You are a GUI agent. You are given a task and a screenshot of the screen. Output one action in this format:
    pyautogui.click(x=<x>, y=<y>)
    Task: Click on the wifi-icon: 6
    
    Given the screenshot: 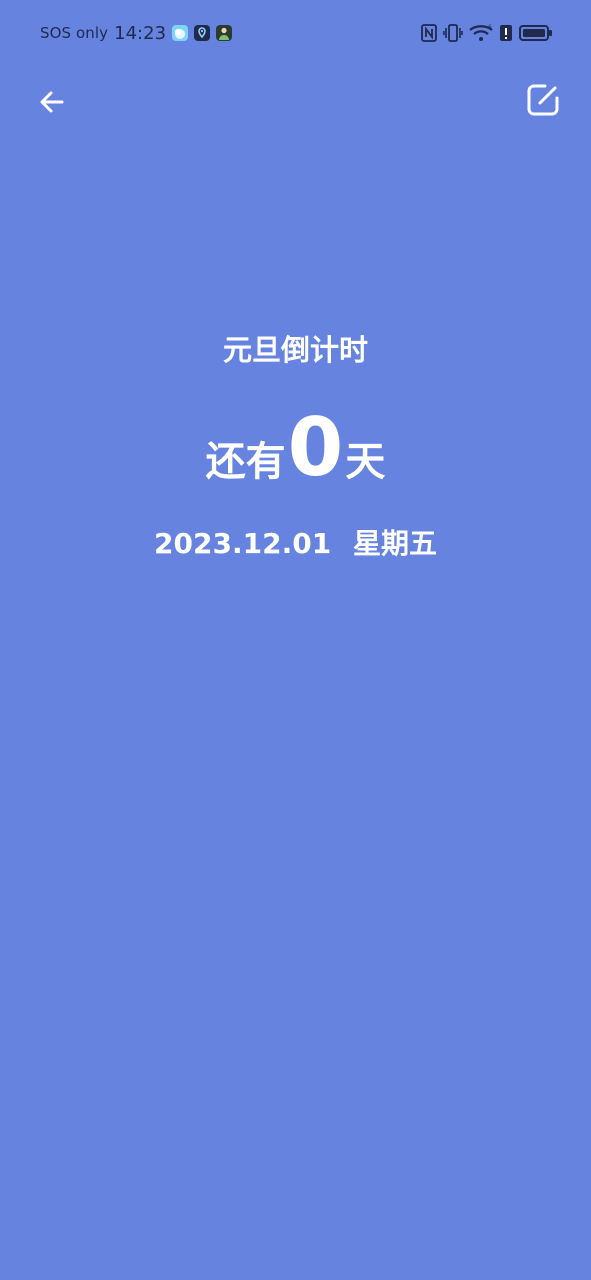 What is the action you would take?
    pyautogui.click(x=481, y=33)
    